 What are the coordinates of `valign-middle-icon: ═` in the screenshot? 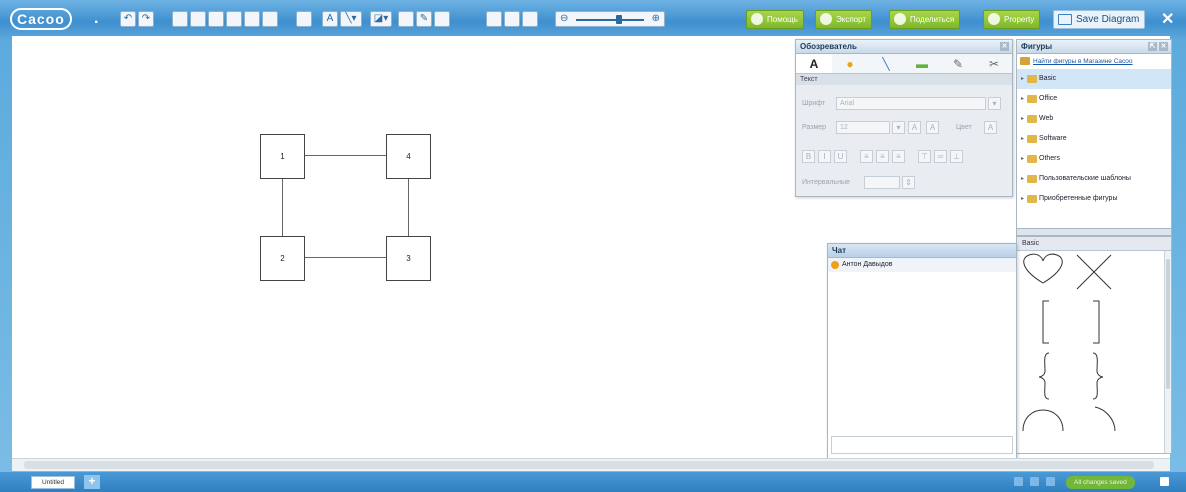 It's located at (940, 156).